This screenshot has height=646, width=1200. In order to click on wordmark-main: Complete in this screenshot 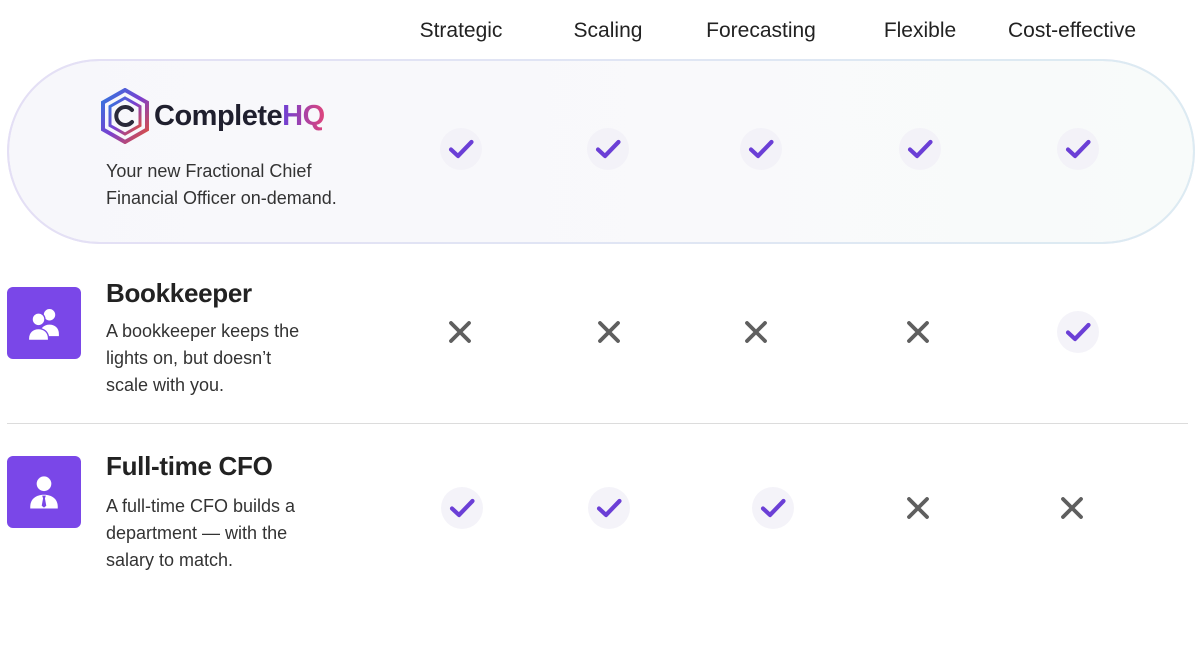, I will do `click(218, 115)`.